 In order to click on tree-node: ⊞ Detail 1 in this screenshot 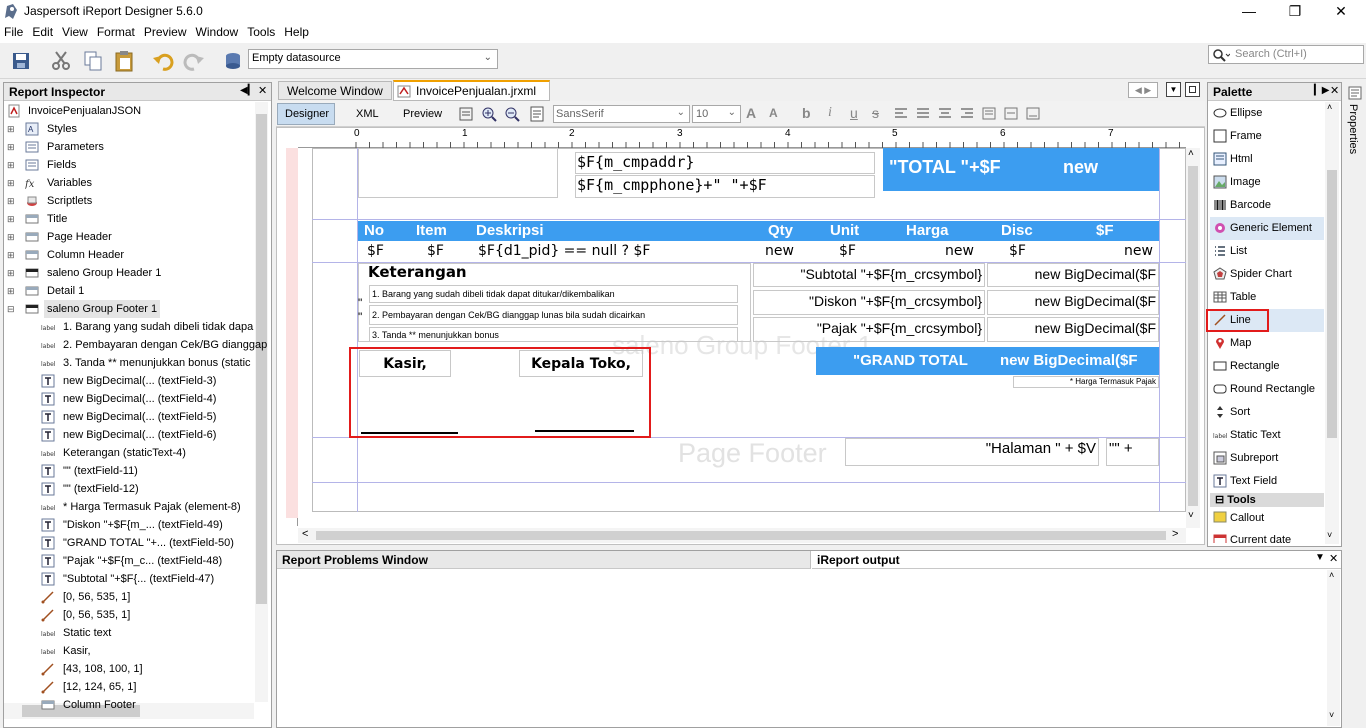, I will do `click(129, 291)`.